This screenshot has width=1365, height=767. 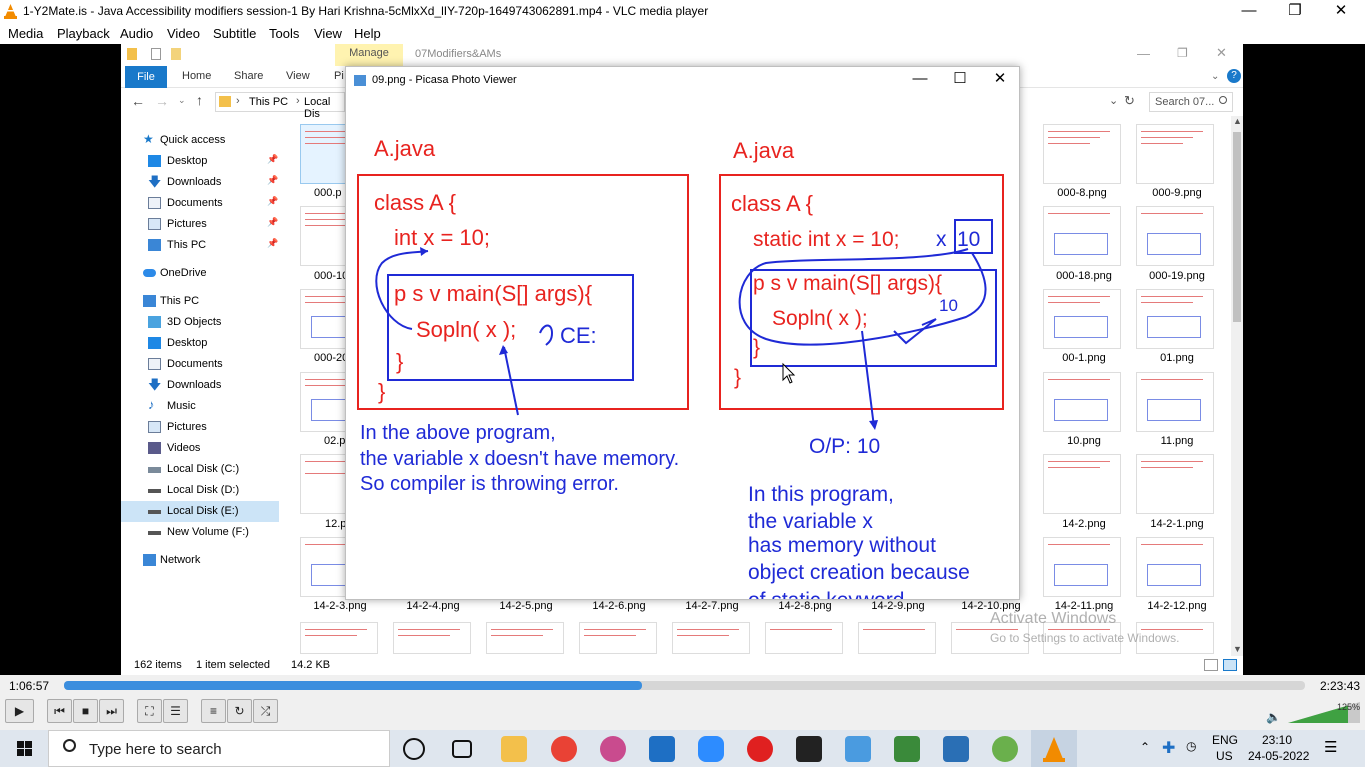 What do you see at coordinates (24, 748) in the screenshot?
I see `start-button` at bounding box center [24, 748].